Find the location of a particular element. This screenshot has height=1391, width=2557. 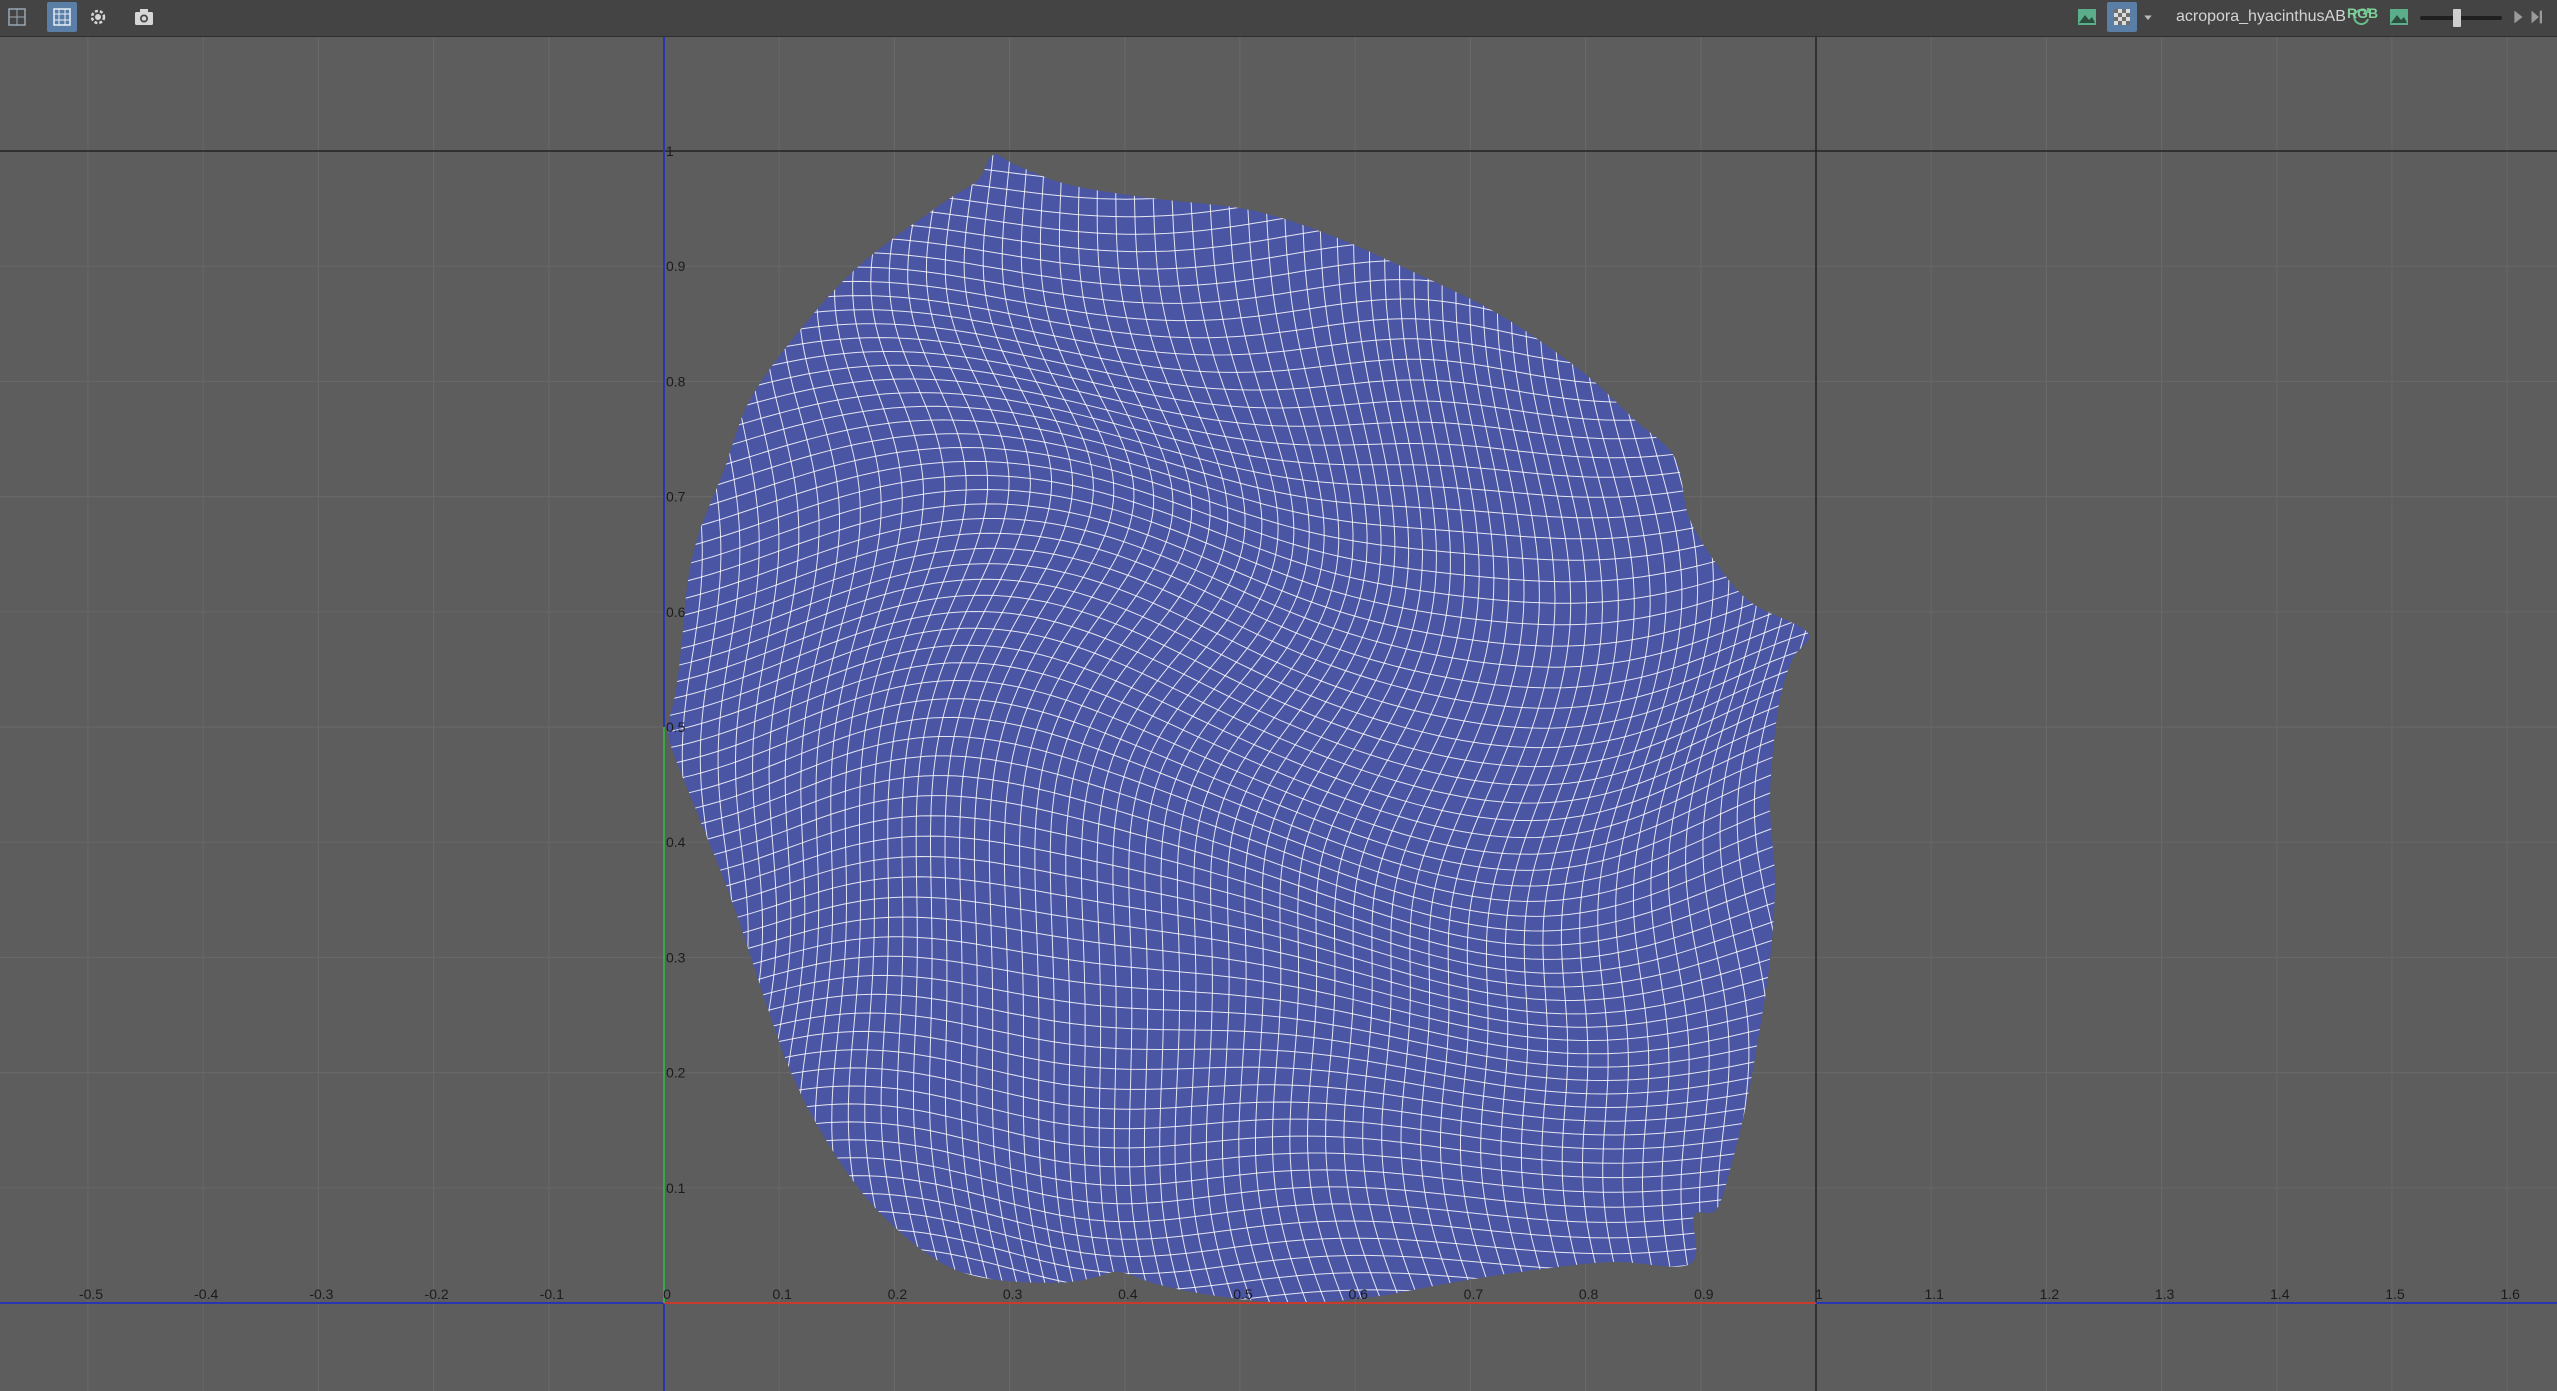

settings-button is located at coordinates (98, 17).